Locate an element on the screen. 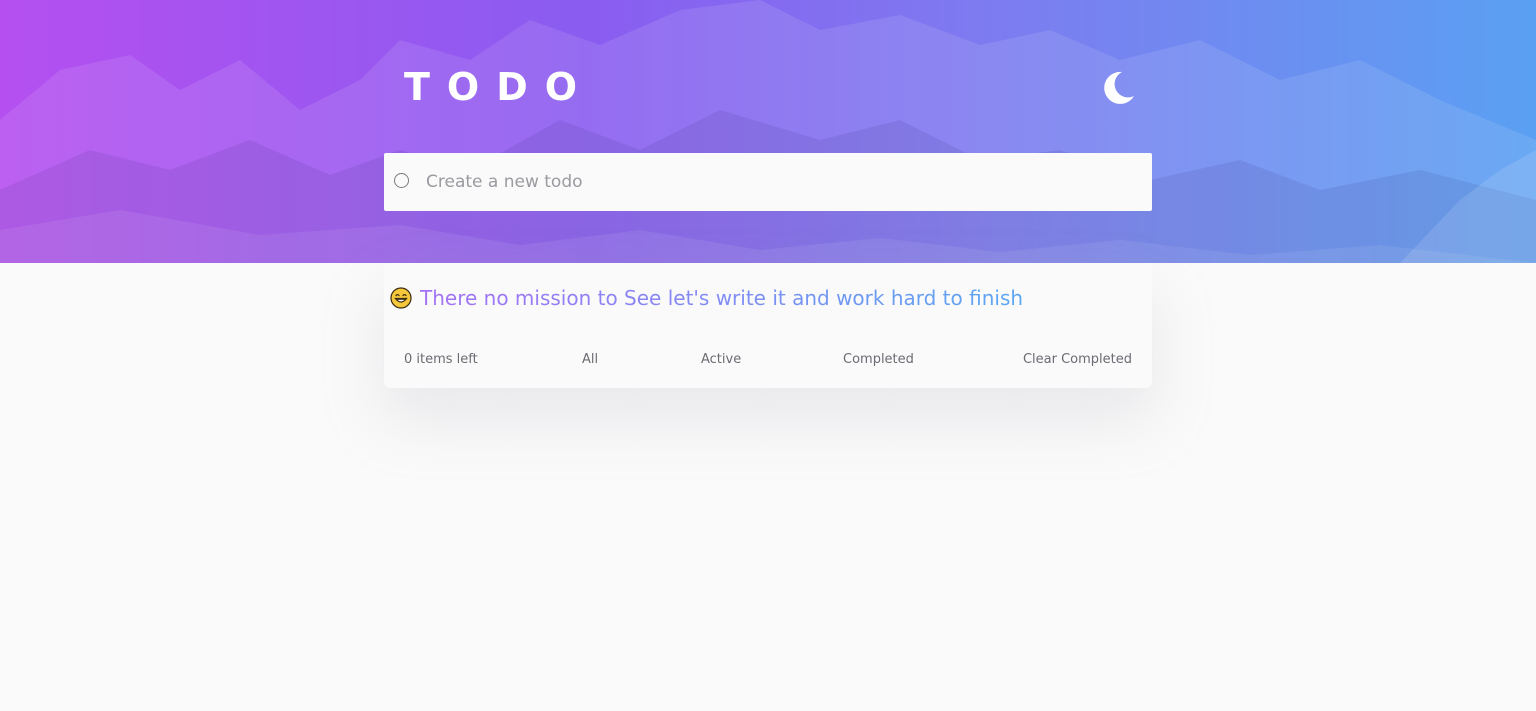  filter-all: All is located at coordinates (590, 359).